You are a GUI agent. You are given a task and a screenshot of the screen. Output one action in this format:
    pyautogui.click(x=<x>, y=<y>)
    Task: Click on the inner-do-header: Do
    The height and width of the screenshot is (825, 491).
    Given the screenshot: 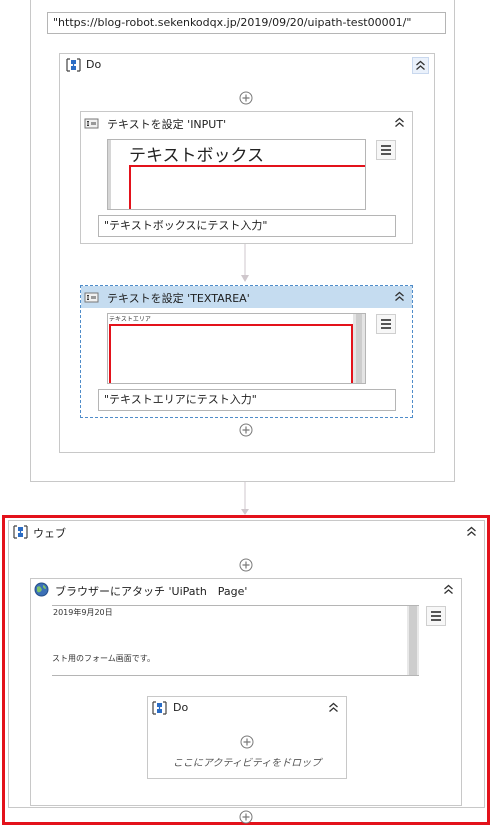 What is the action you would take?
    pyautogui.click(x=247, y=708)
    